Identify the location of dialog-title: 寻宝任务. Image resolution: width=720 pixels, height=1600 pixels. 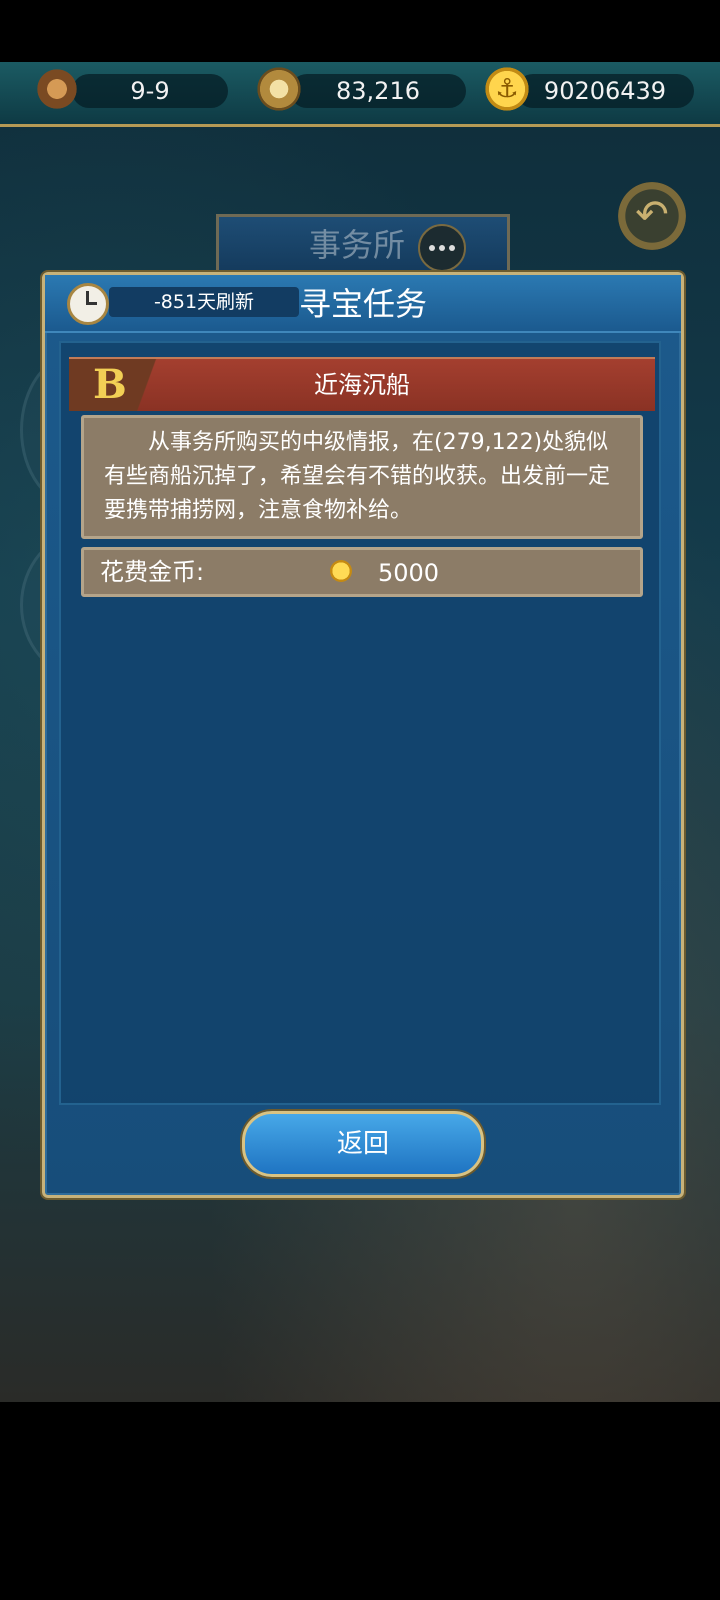
(362, 304).